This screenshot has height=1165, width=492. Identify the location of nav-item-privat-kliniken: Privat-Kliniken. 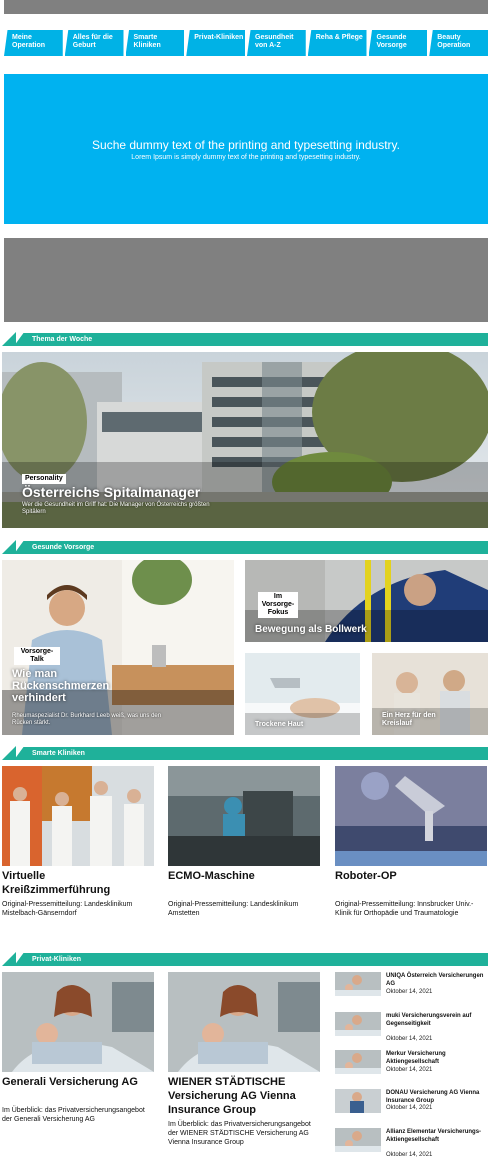
(215, 43).